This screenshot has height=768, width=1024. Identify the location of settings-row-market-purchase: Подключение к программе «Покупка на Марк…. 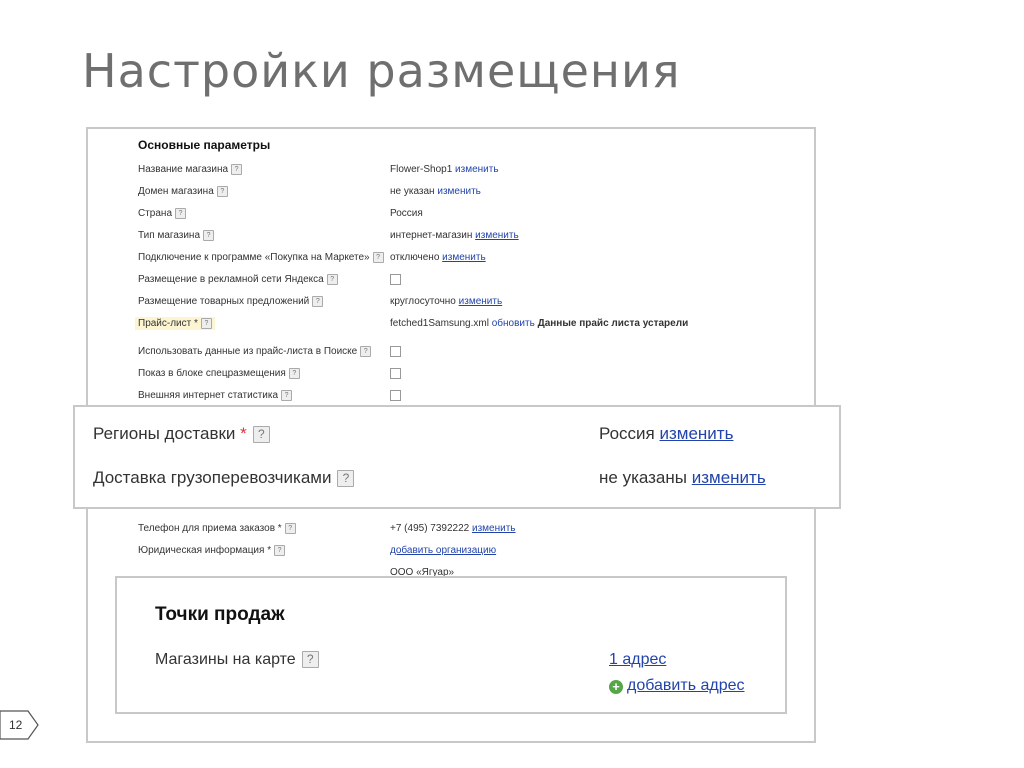
(451, 260).